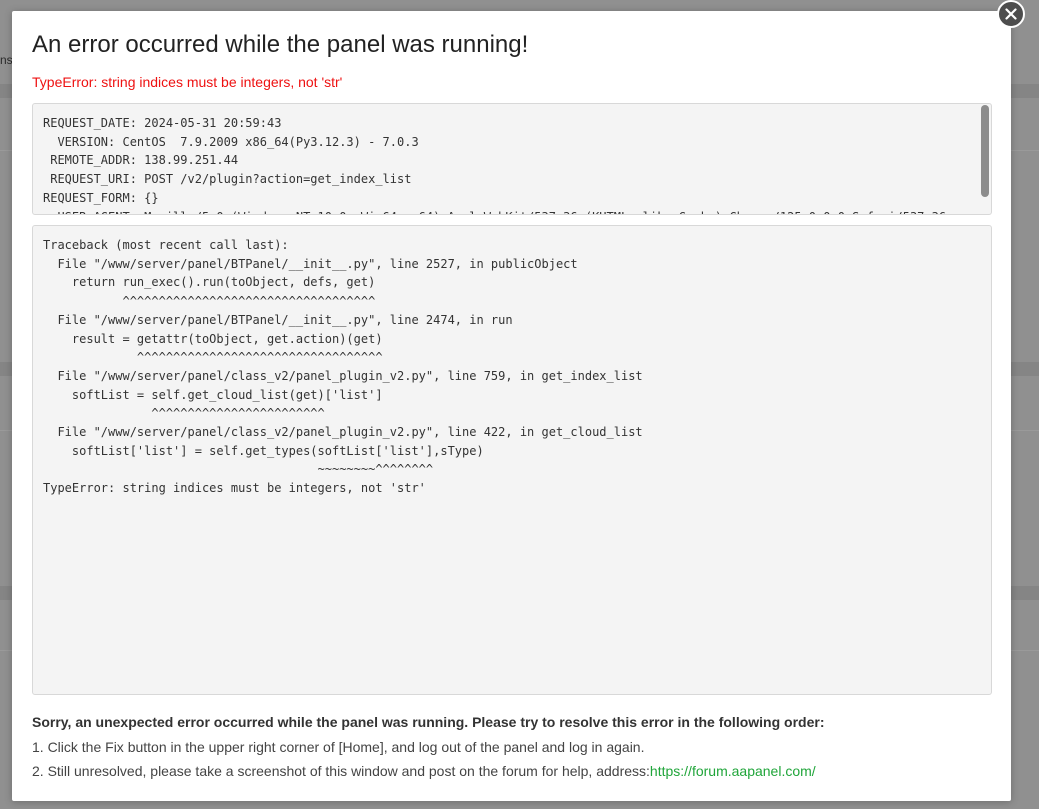 The image size is (1039, 809). What do you see at coordinates (985, 151) in the screenshot?
I see `scrollbar-thumb` at bounding box center [985, 151].